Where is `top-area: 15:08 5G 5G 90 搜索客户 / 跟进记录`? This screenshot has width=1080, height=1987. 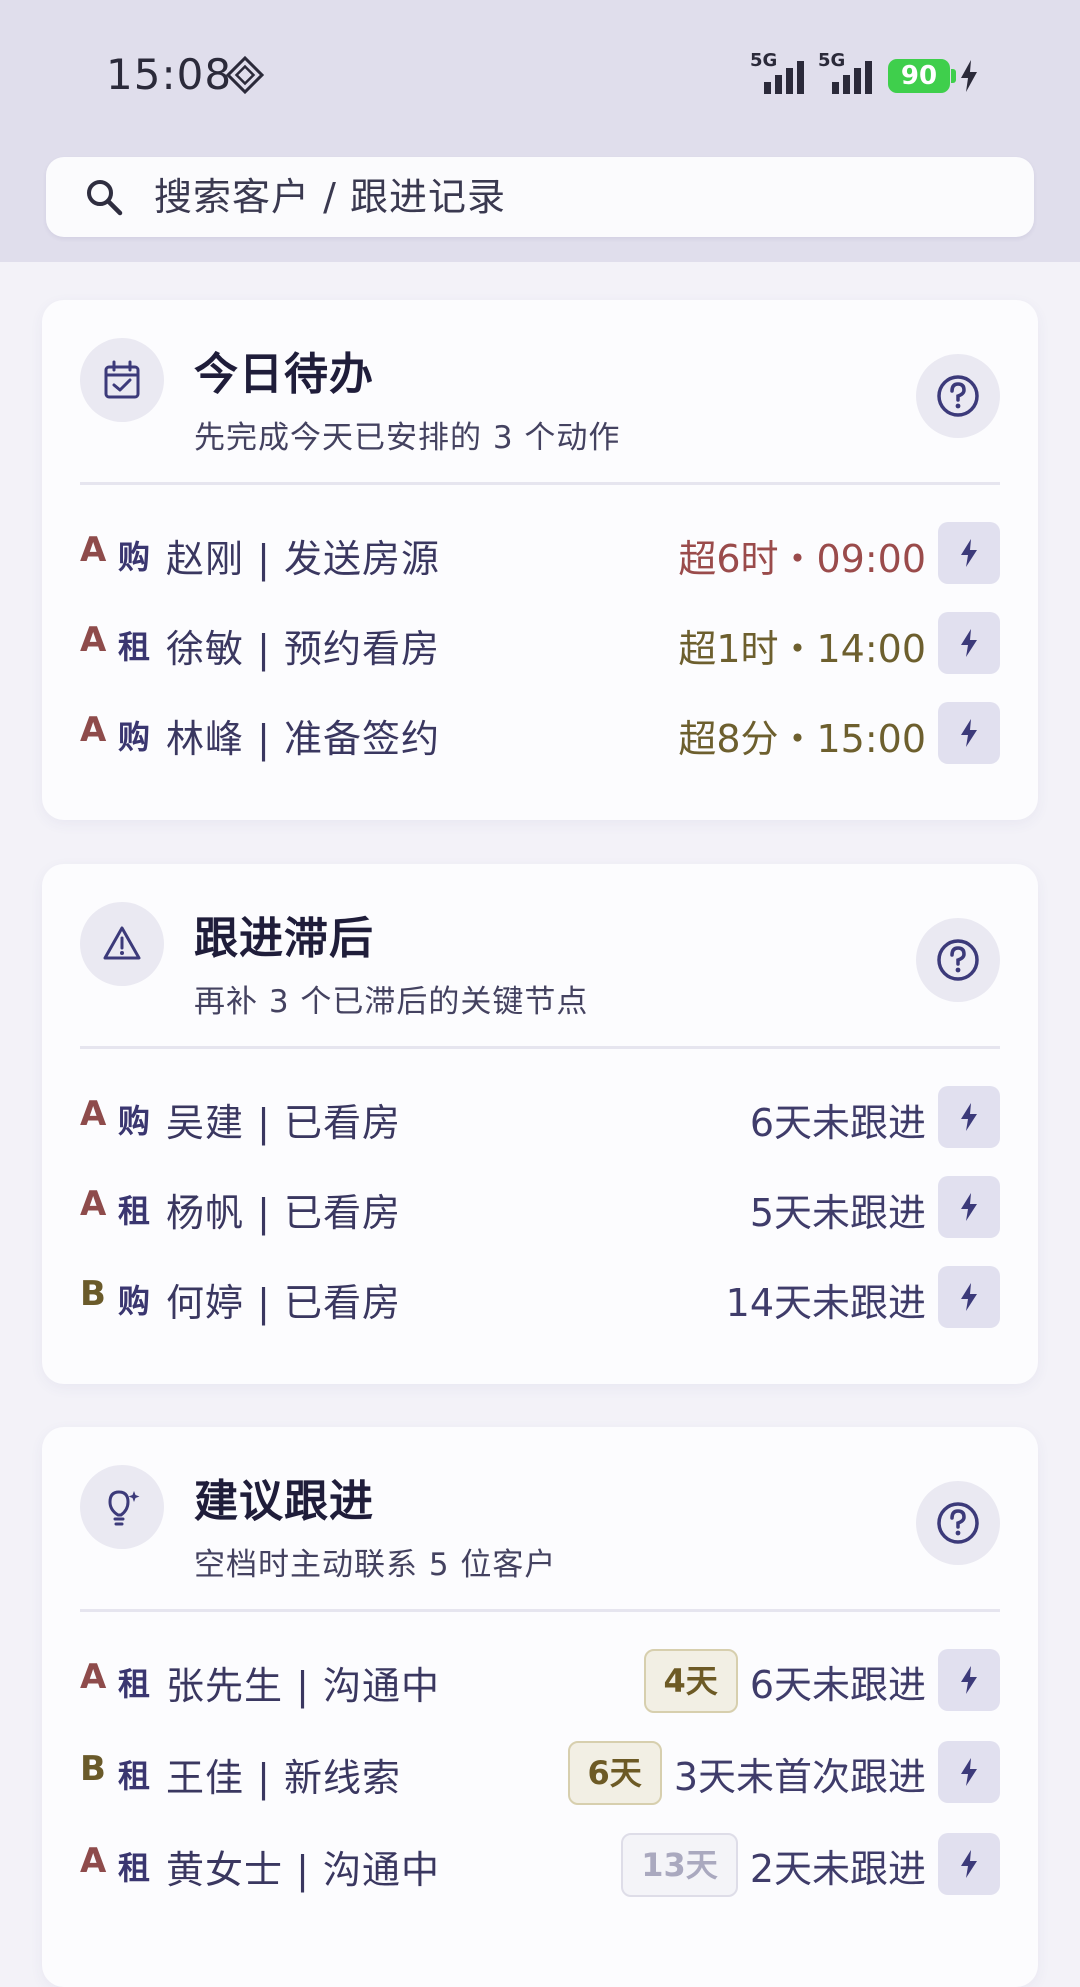 top-area: 15:08 5G 5G 90 搜索客户 / 跟进记录 is located at coordinates (540, 131).